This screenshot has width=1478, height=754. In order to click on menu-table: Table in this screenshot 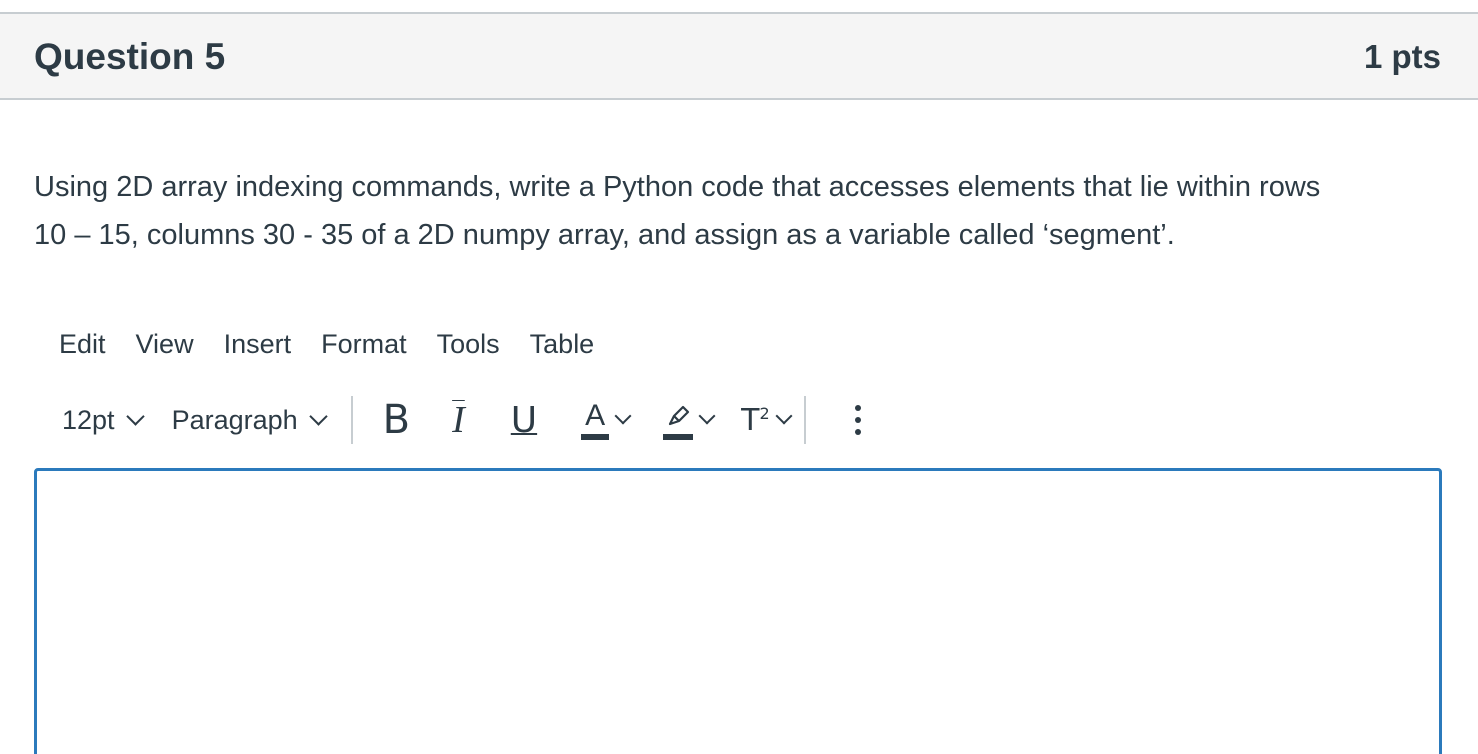, I will do `click(562, 344)`.